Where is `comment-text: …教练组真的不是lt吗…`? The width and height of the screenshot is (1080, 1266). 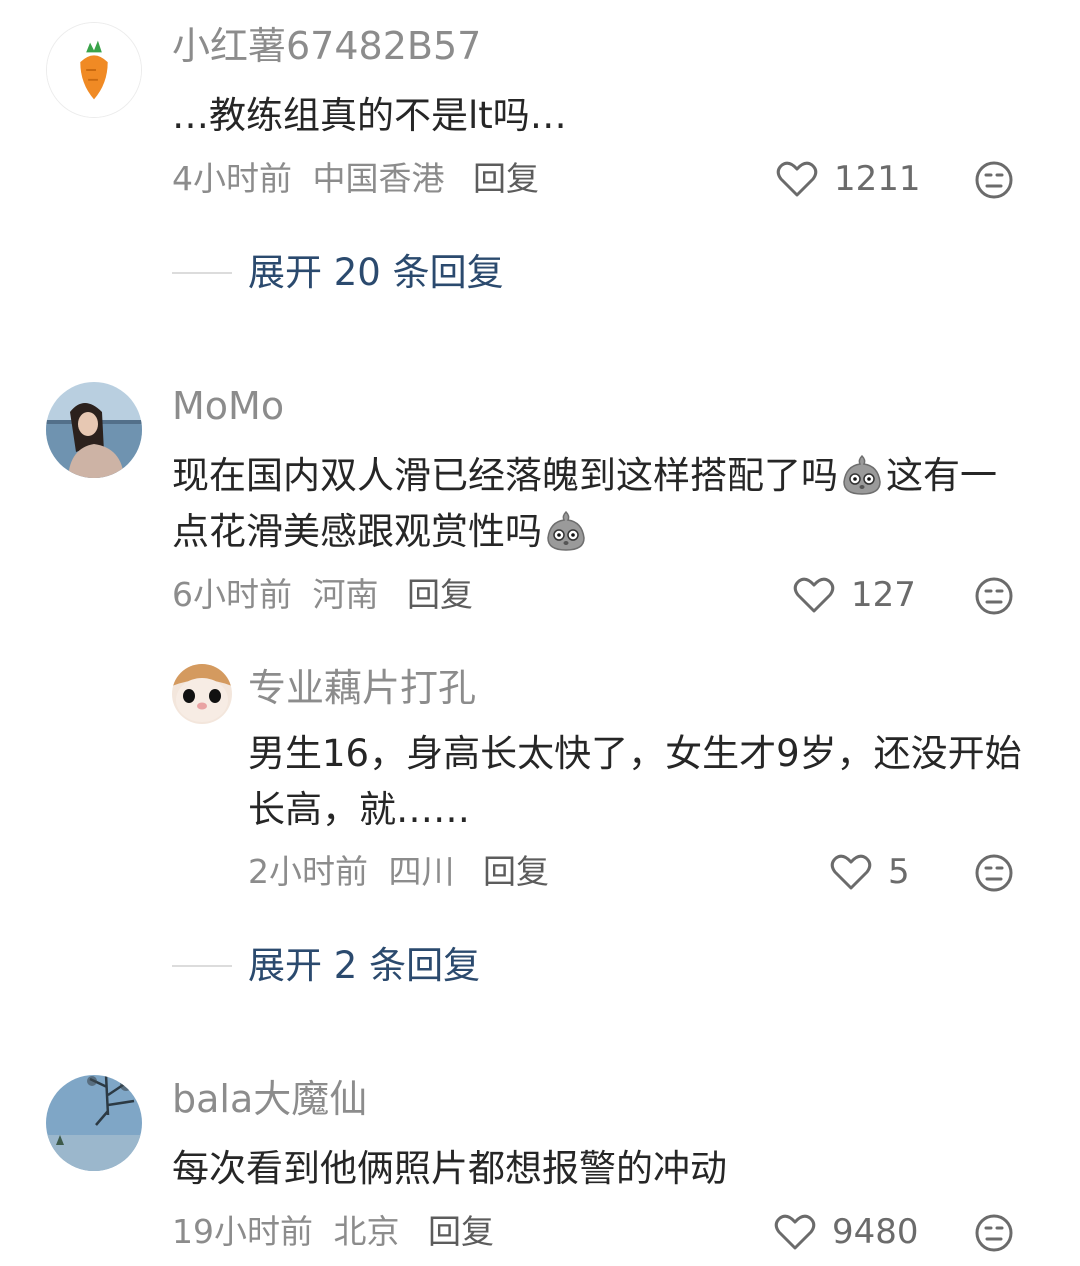 comment-text: …教练组真的不是lt吗… is located at coordinates (369, 115).